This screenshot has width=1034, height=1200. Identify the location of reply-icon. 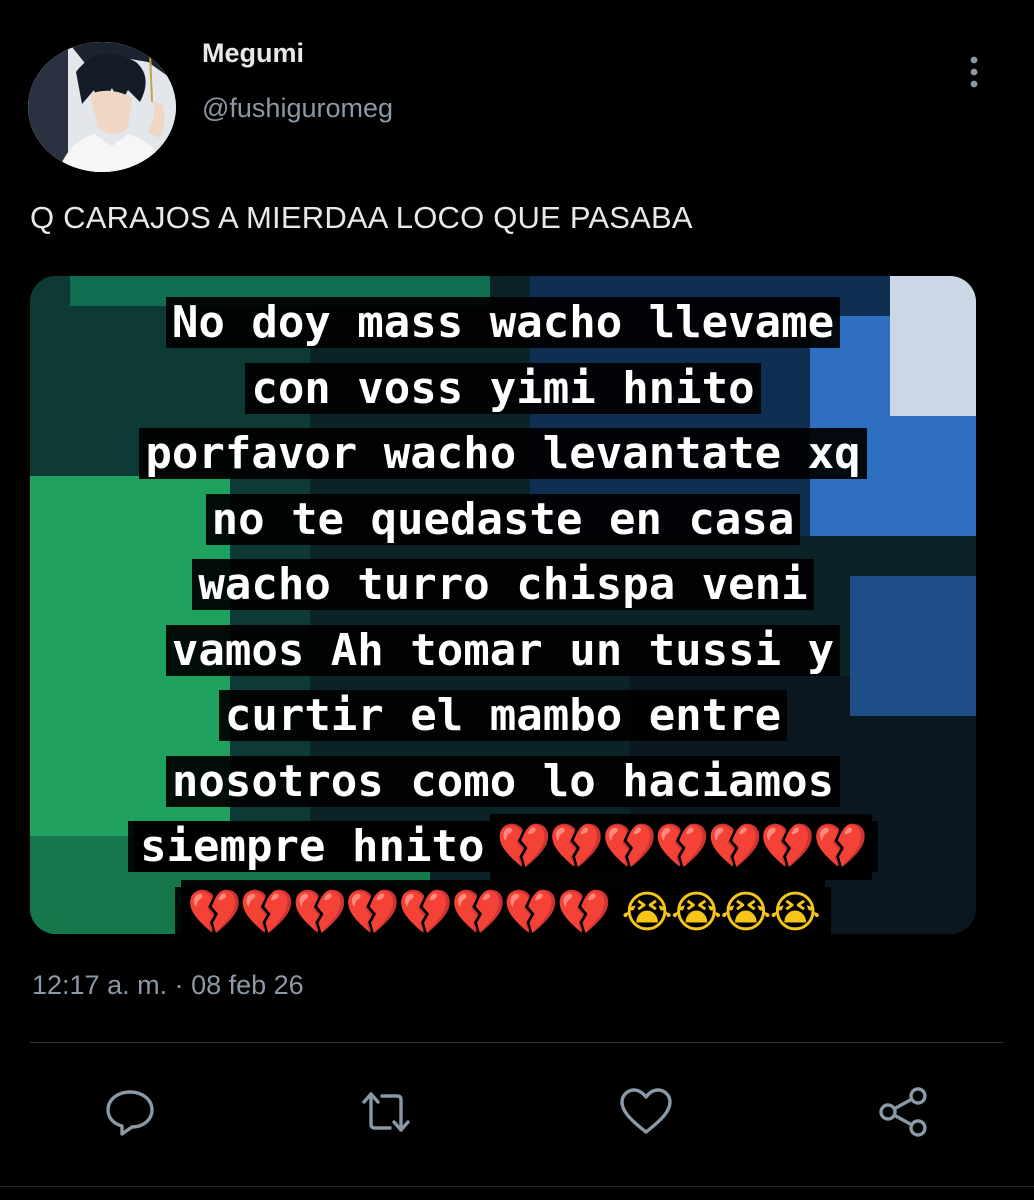
(130, 1112).